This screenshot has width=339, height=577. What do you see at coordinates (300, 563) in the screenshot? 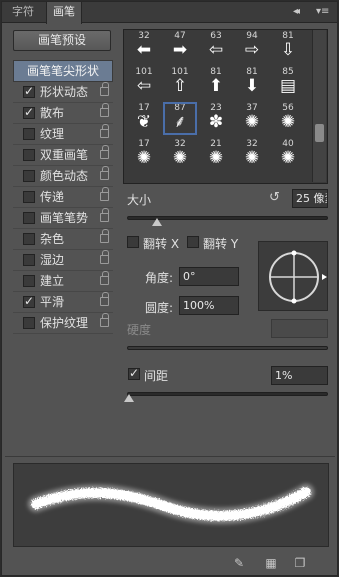
I see `create-new-brush-icon: ❐` at bounding box center [300, 563].